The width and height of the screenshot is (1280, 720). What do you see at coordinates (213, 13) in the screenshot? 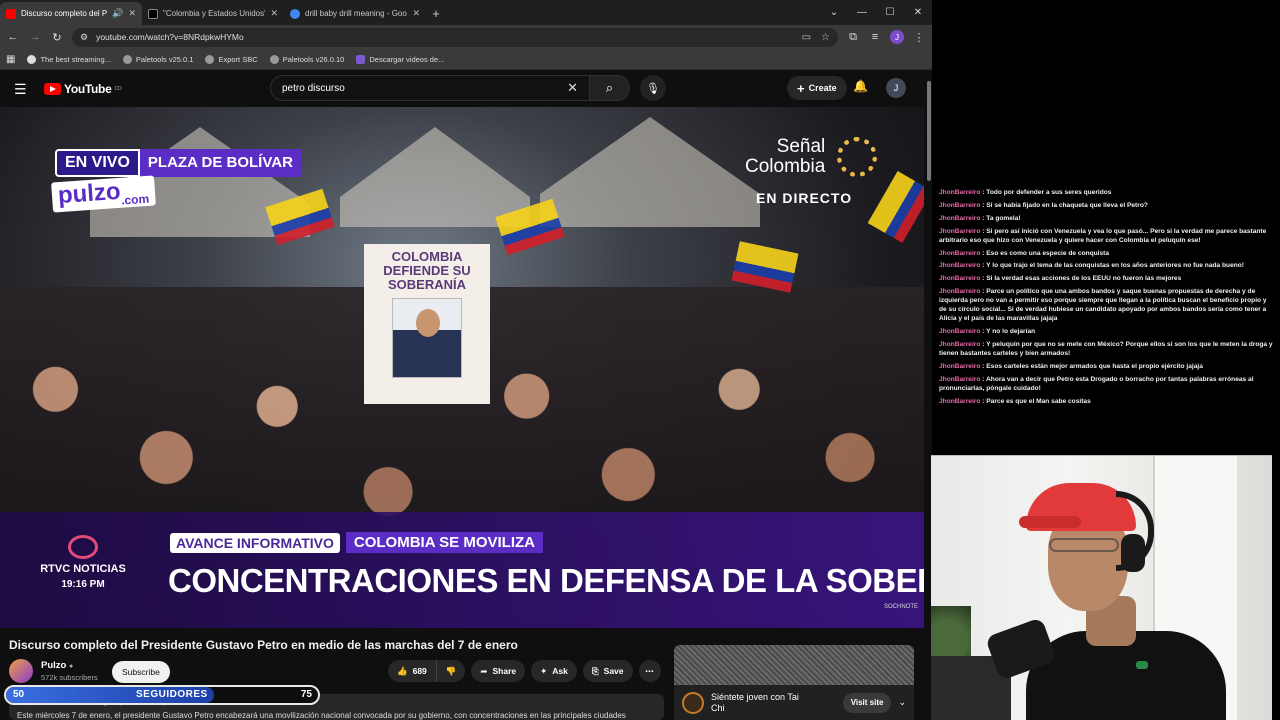
I see `tab-x: "Colombia y Estados Unidos" - ✕` at bounding box center [213, 13].